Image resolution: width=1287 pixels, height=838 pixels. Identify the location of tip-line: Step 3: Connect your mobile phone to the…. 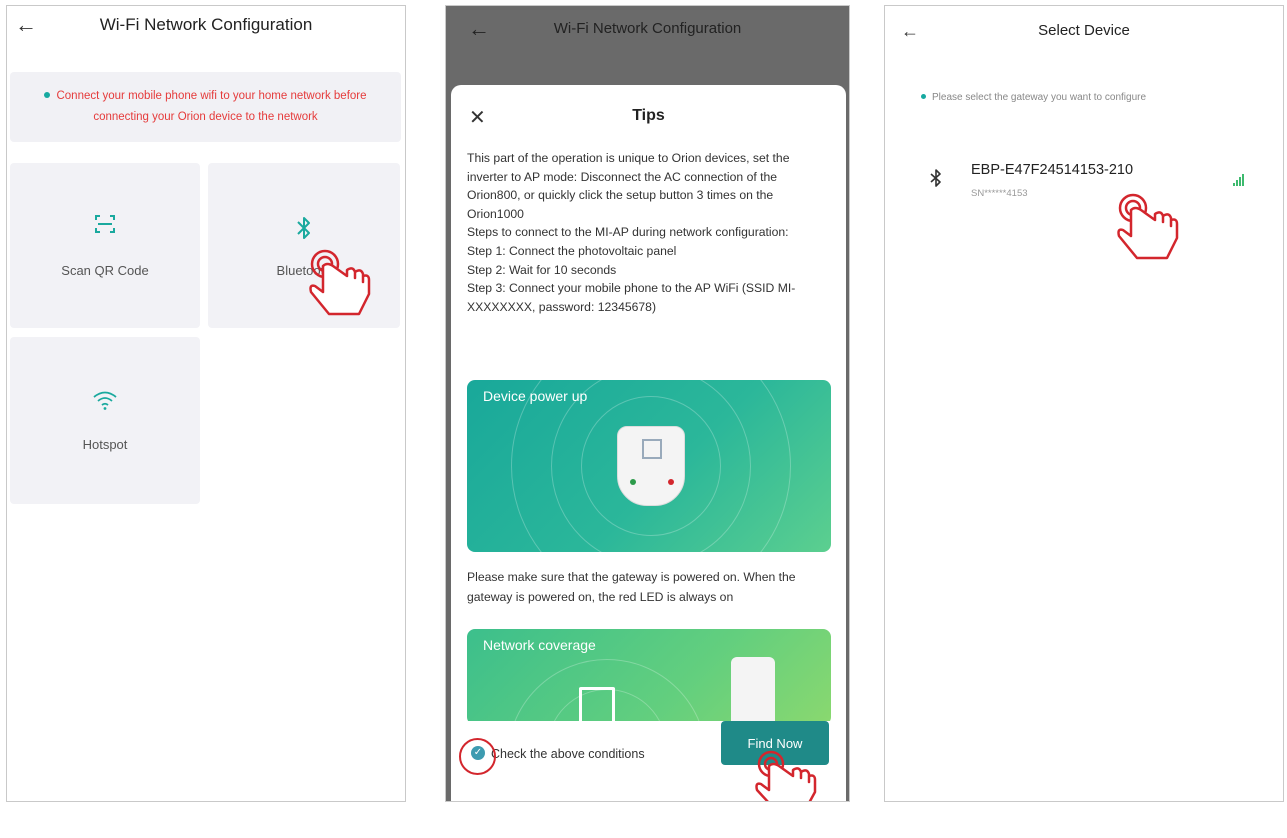
(631, 297).